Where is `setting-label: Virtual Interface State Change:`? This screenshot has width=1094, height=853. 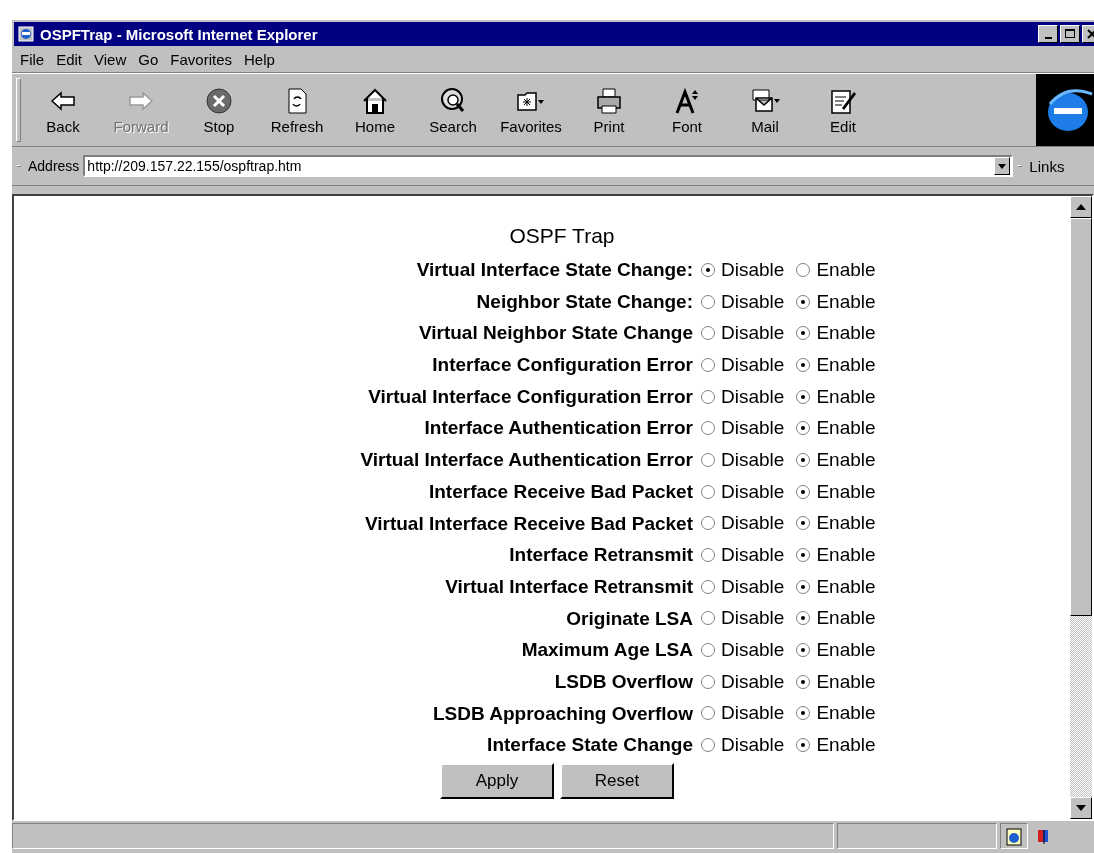
setting-label: Virtual Interface State Change: is located at coordinates (554, 270).